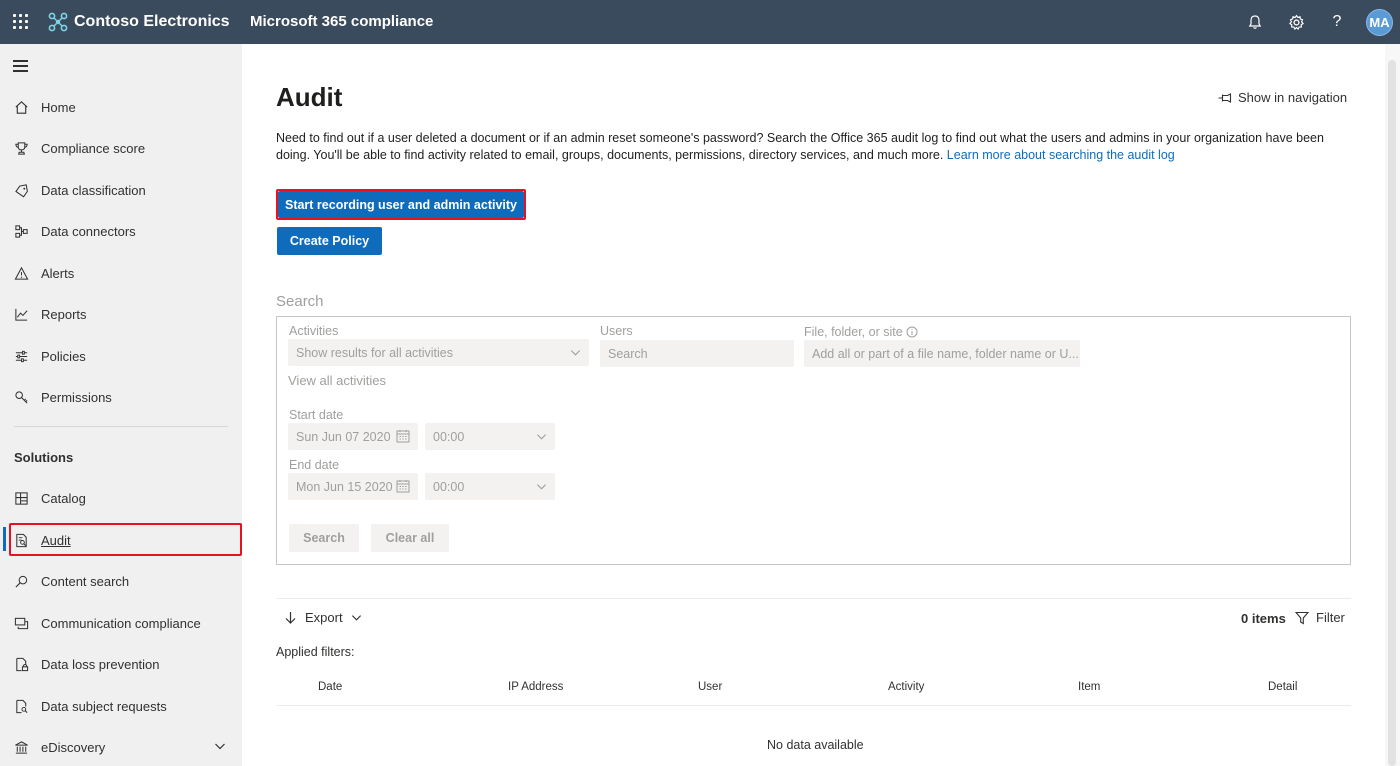 Image resolution: width=1400 pixels, height=766 pixels. What do you see at coordinates (1225, 97) in the screenshot?
I see `pin-icon` at bounding box center [1225, 97].